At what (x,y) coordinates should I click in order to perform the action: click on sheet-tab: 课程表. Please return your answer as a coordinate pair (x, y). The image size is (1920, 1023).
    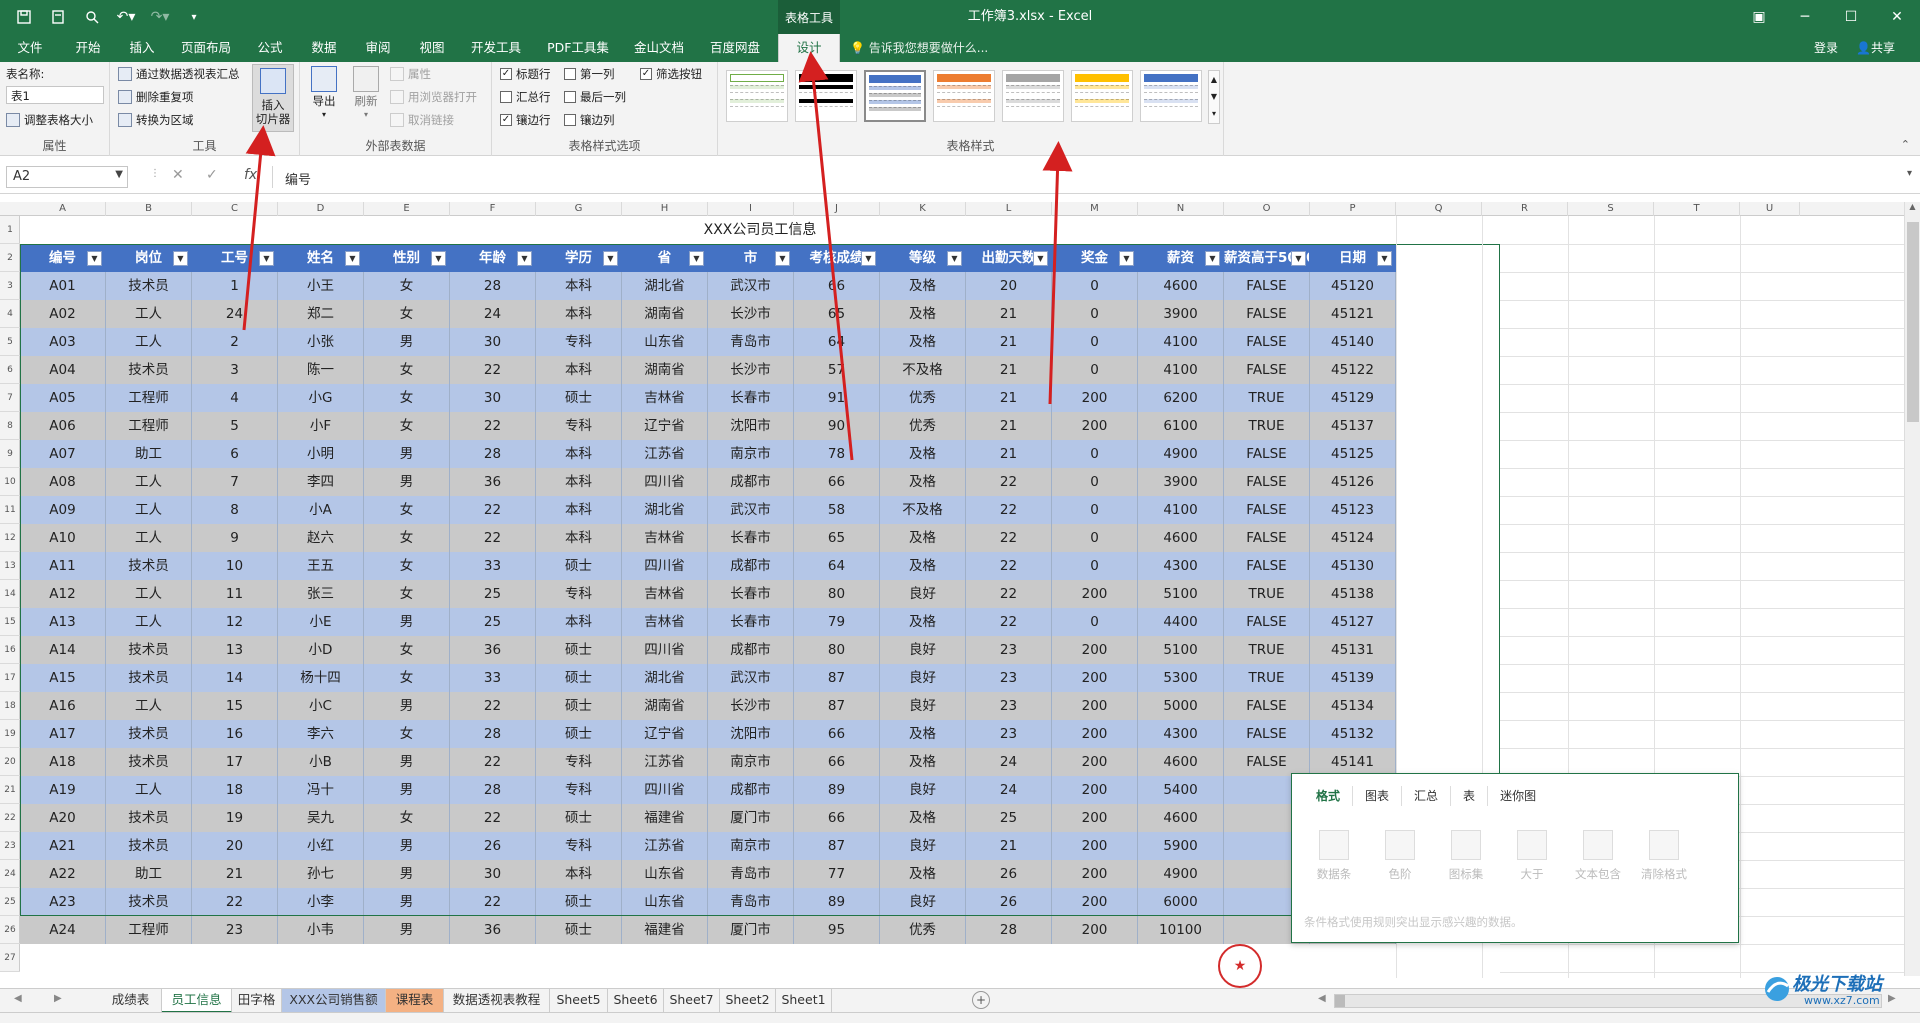
    Looking at the image, I should click on (415, 1001).